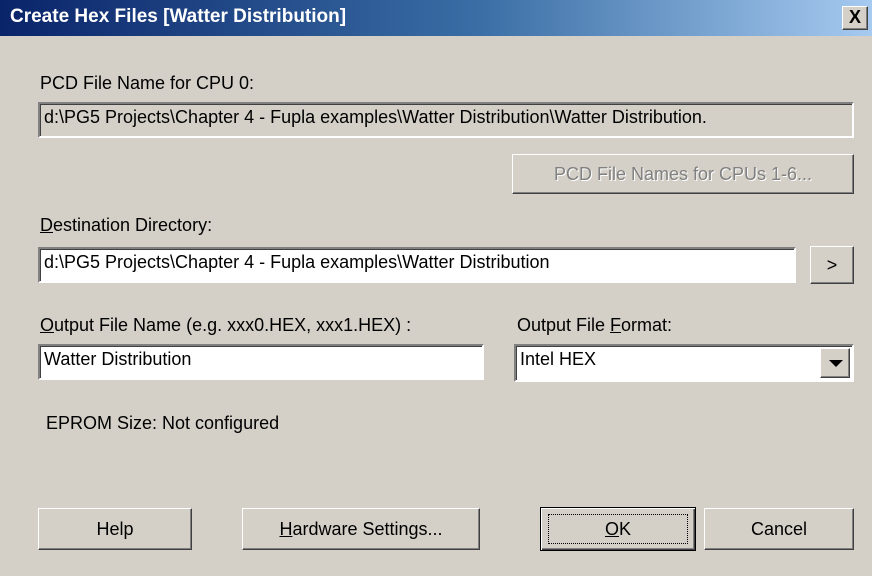  I want to click on help-button: Help, so click(115, 529).